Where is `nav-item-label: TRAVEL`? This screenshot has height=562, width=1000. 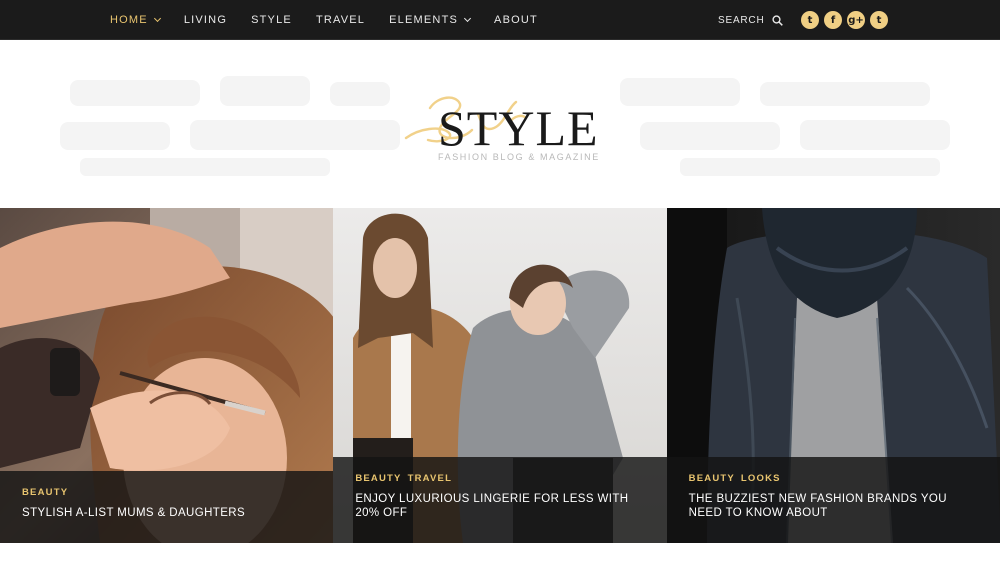 nav-item-label: TRAVEL is located at coordinates (340, 20).